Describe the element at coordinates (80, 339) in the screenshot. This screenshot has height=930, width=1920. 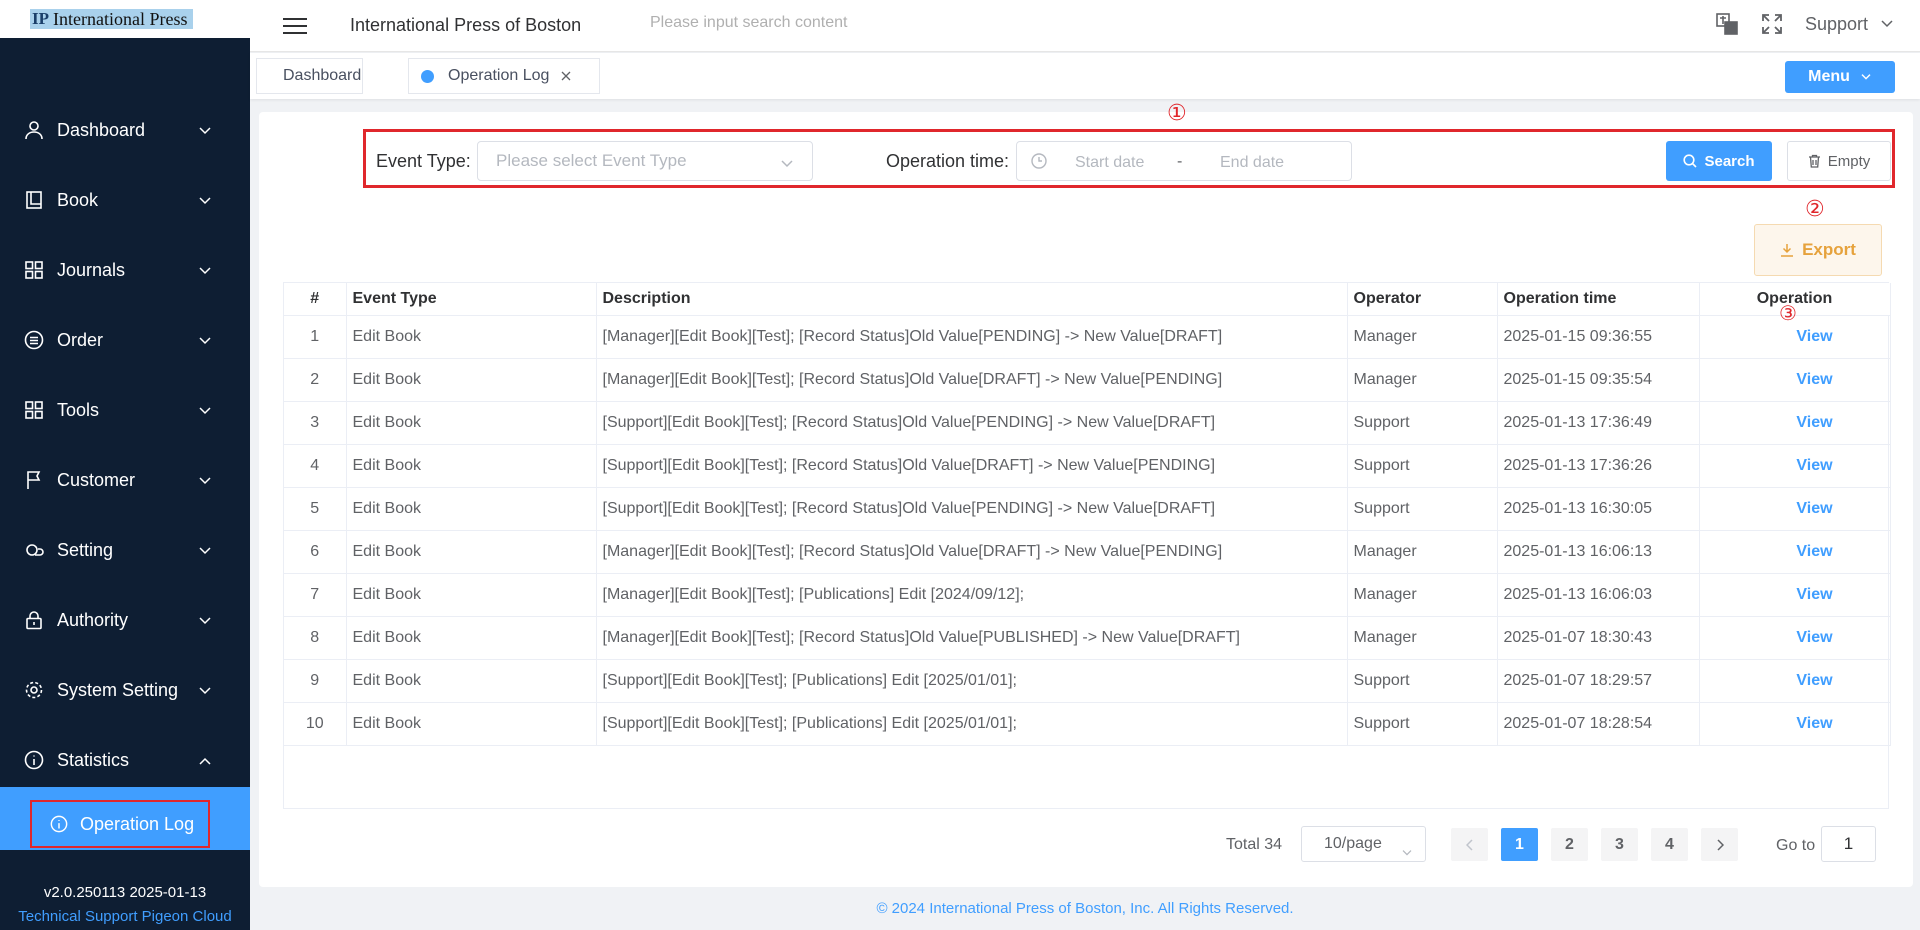
I see `sidebar-item-label: Order` at that location.